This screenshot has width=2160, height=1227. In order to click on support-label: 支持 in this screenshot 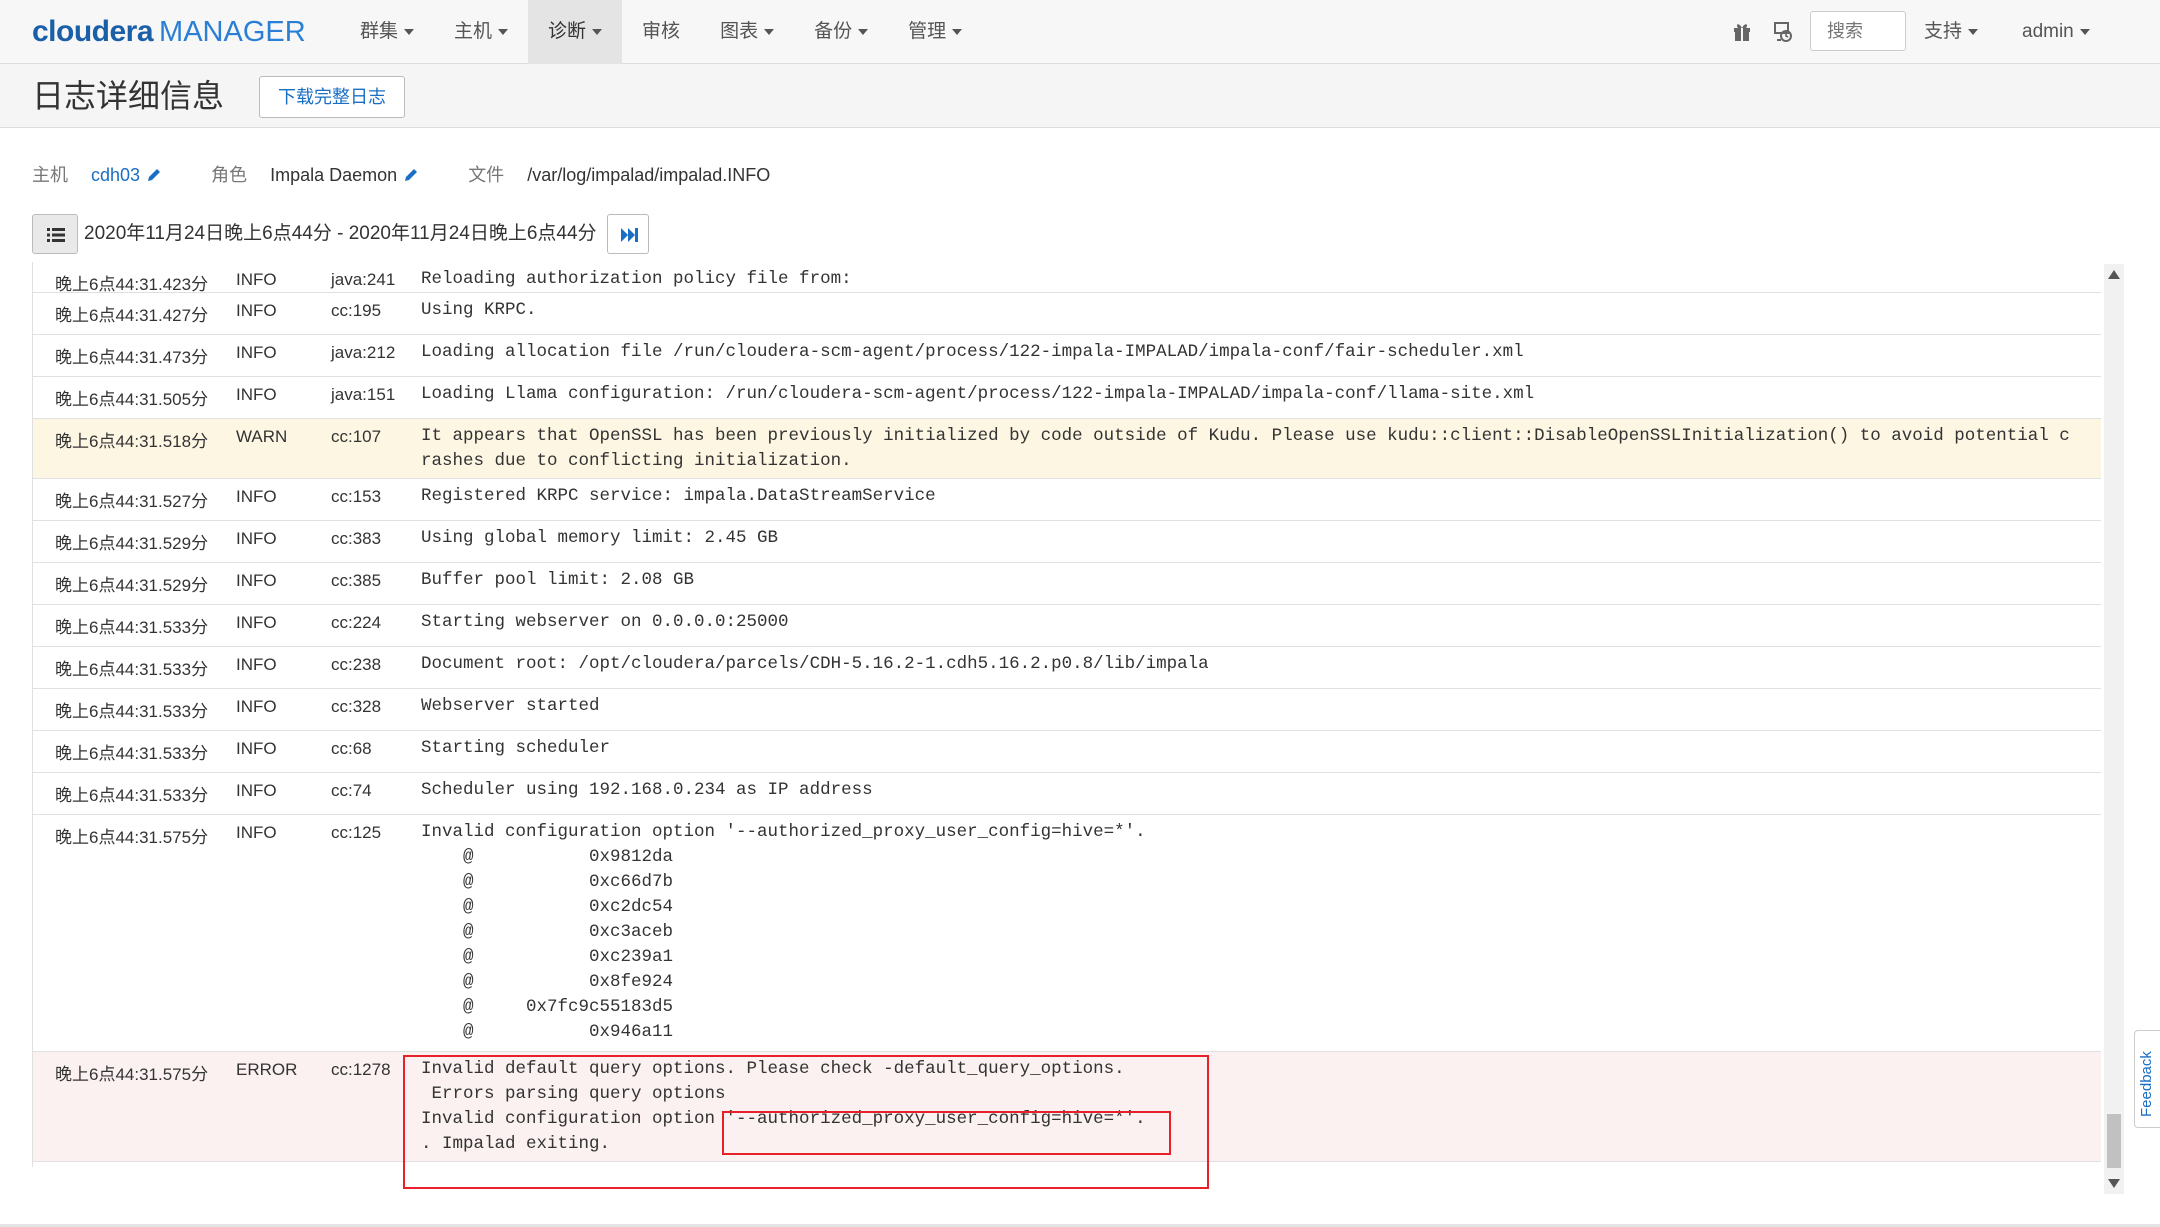, I will do `click(1943, 31)`.